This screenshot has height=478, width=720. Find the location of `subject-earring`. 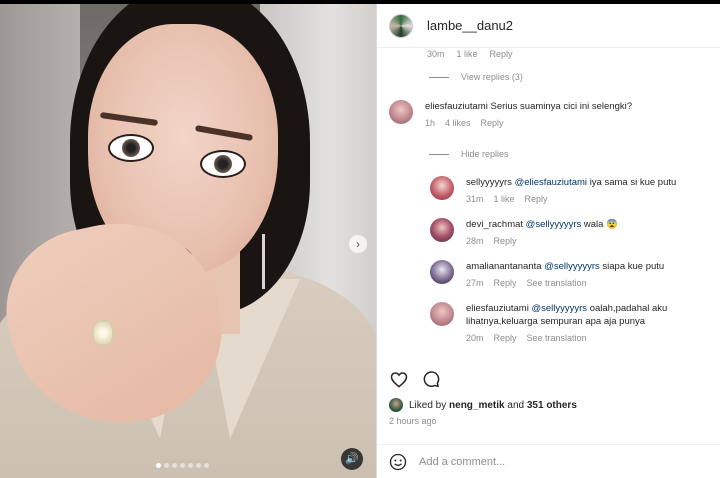

subject-earring is located at coordinates (263, 261).